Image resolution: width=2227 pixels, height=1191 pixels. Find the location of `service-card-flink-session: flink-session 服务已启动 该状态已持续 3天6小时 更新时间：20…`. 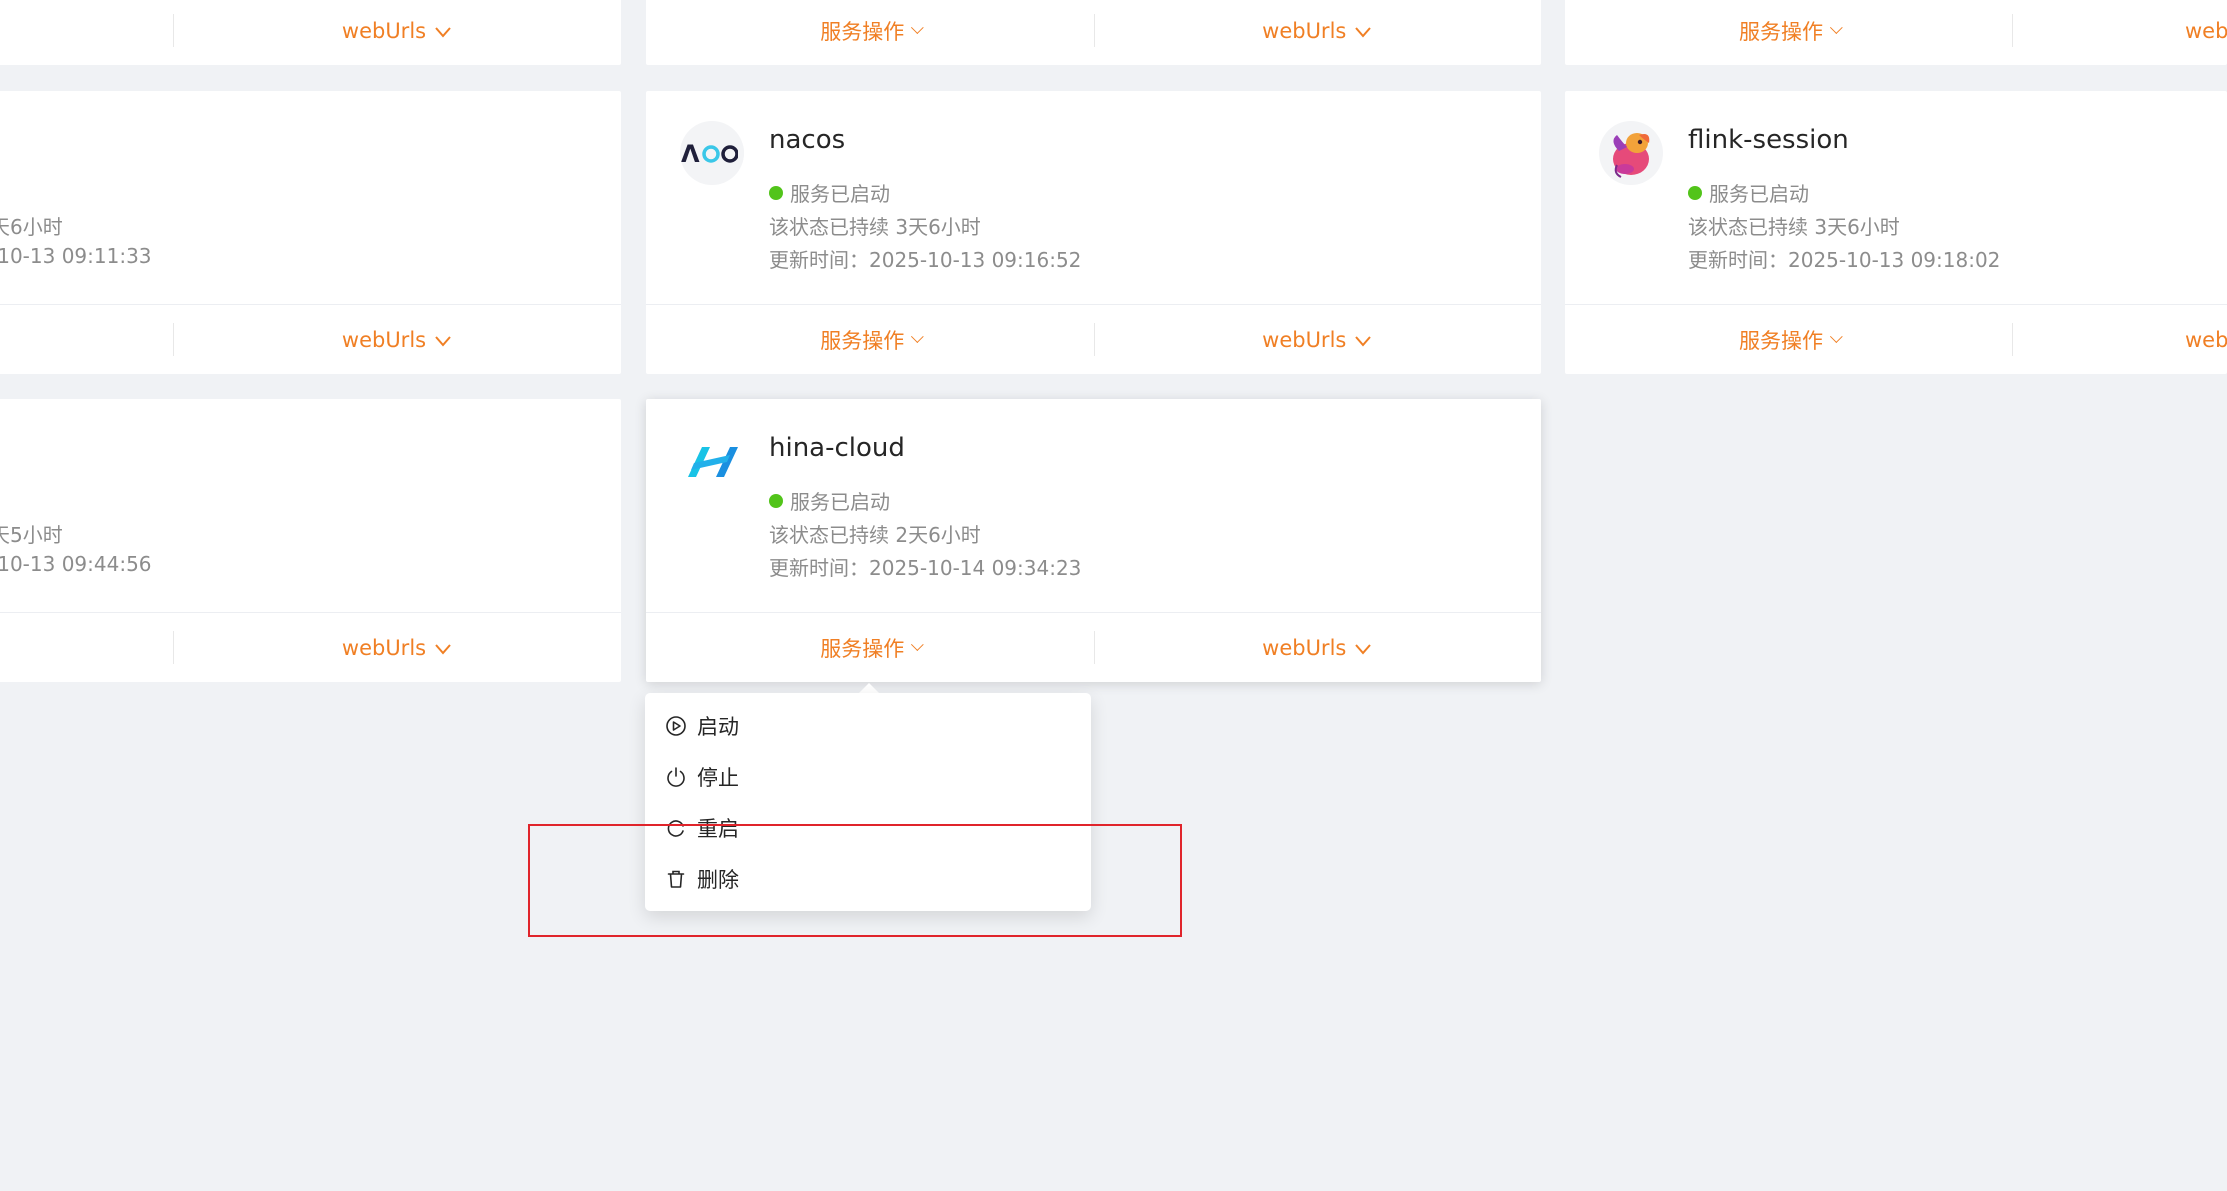

service-card-flink-session: flink-session 服务已启动 该状态已持续 3天6小时 更新时间：20… is located at coordinates (1896, 232).